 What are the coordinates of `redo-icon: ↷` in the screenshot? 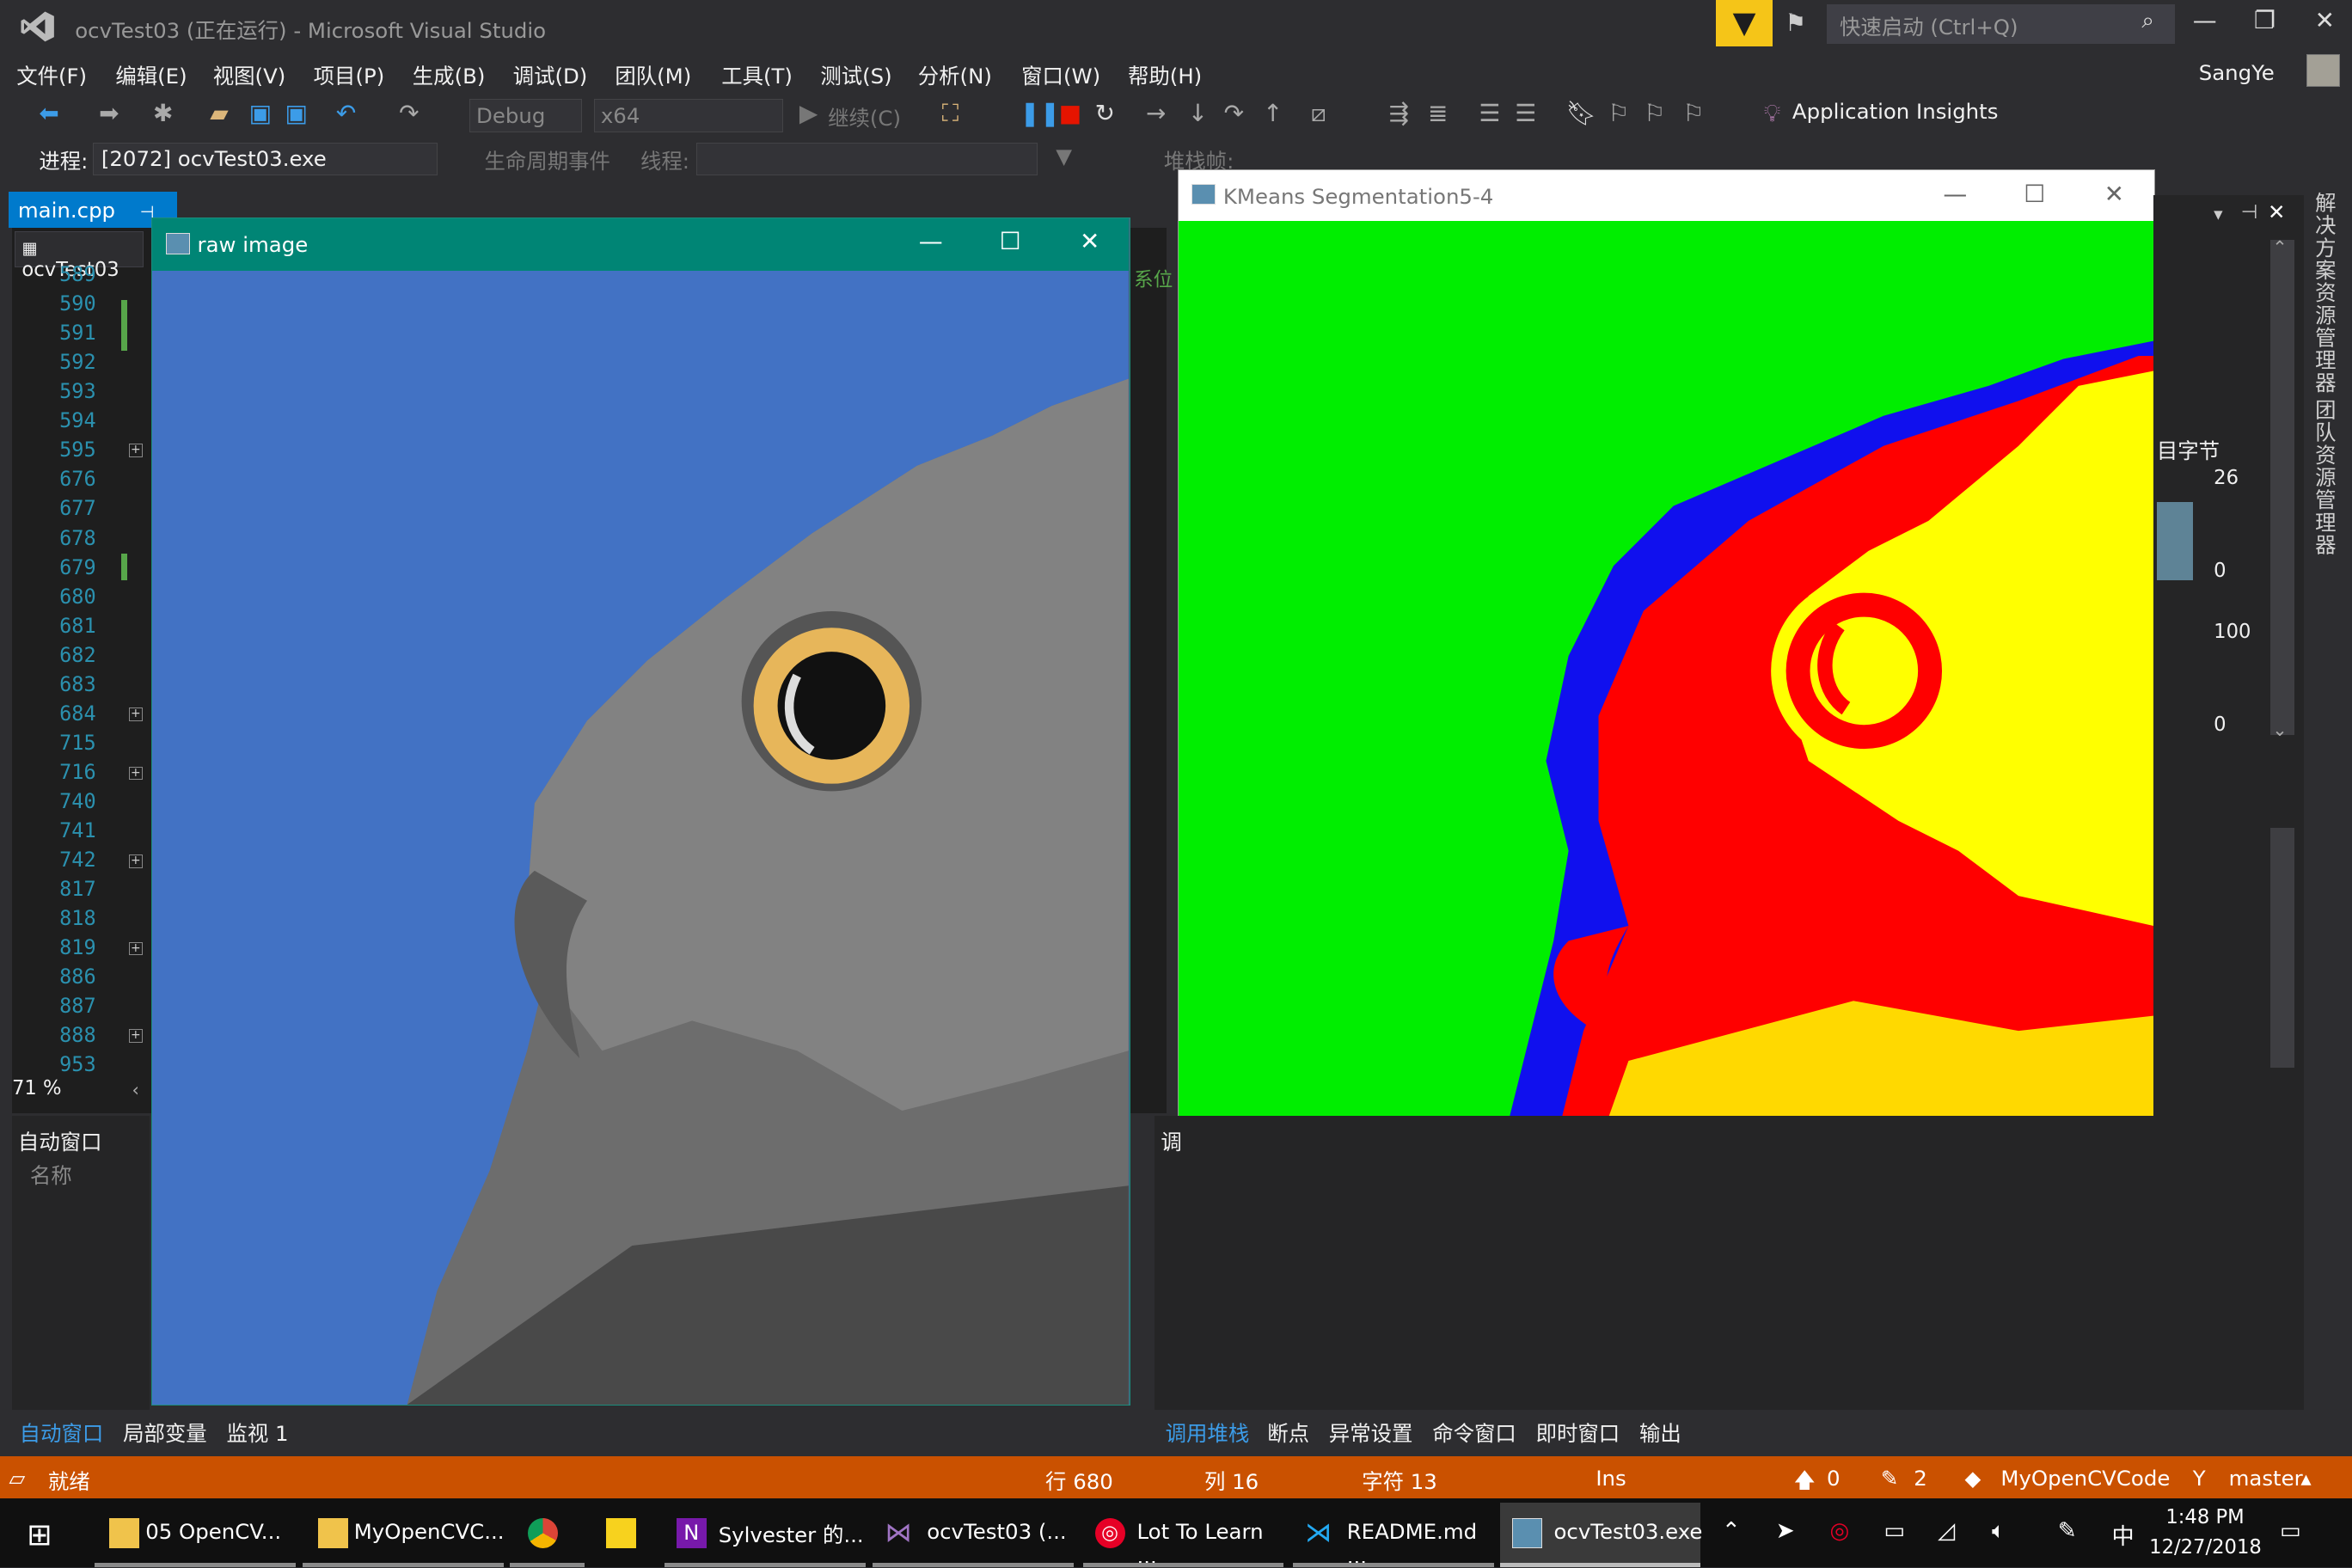 It's located at (409, 113).